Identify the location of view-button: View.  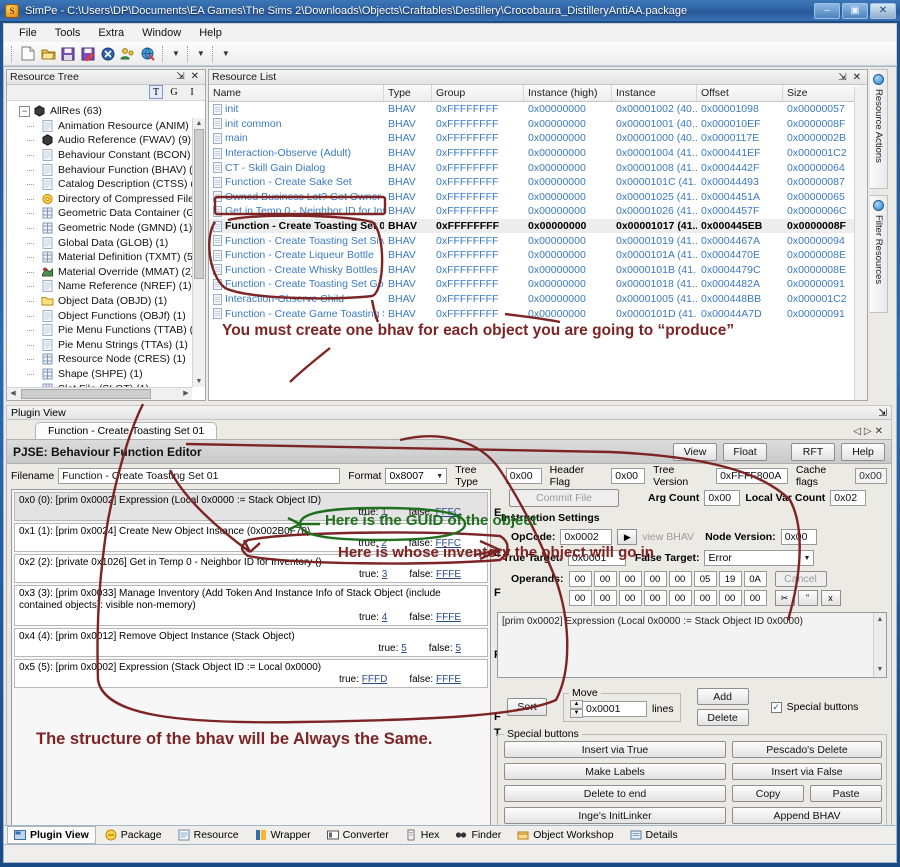
(695, 451).